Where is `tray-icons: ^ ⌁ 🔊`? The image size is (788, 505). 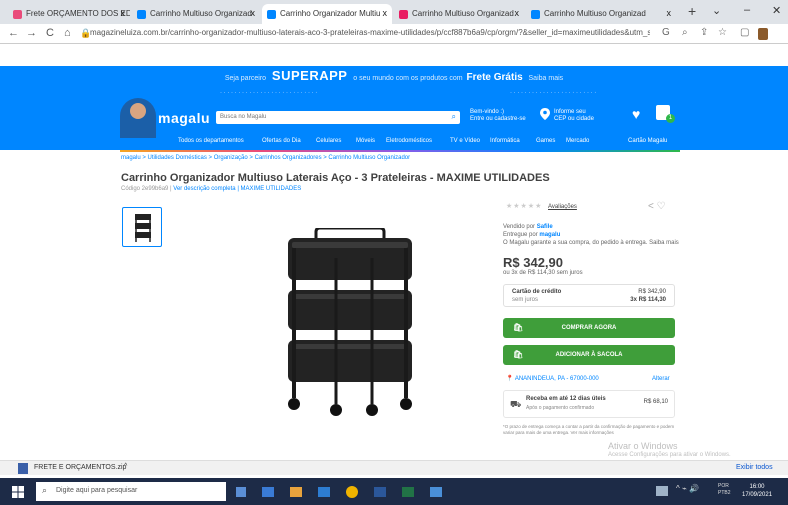 tray-icons: ^ ⌁ 🔊 is located at coordinates (687, 488).